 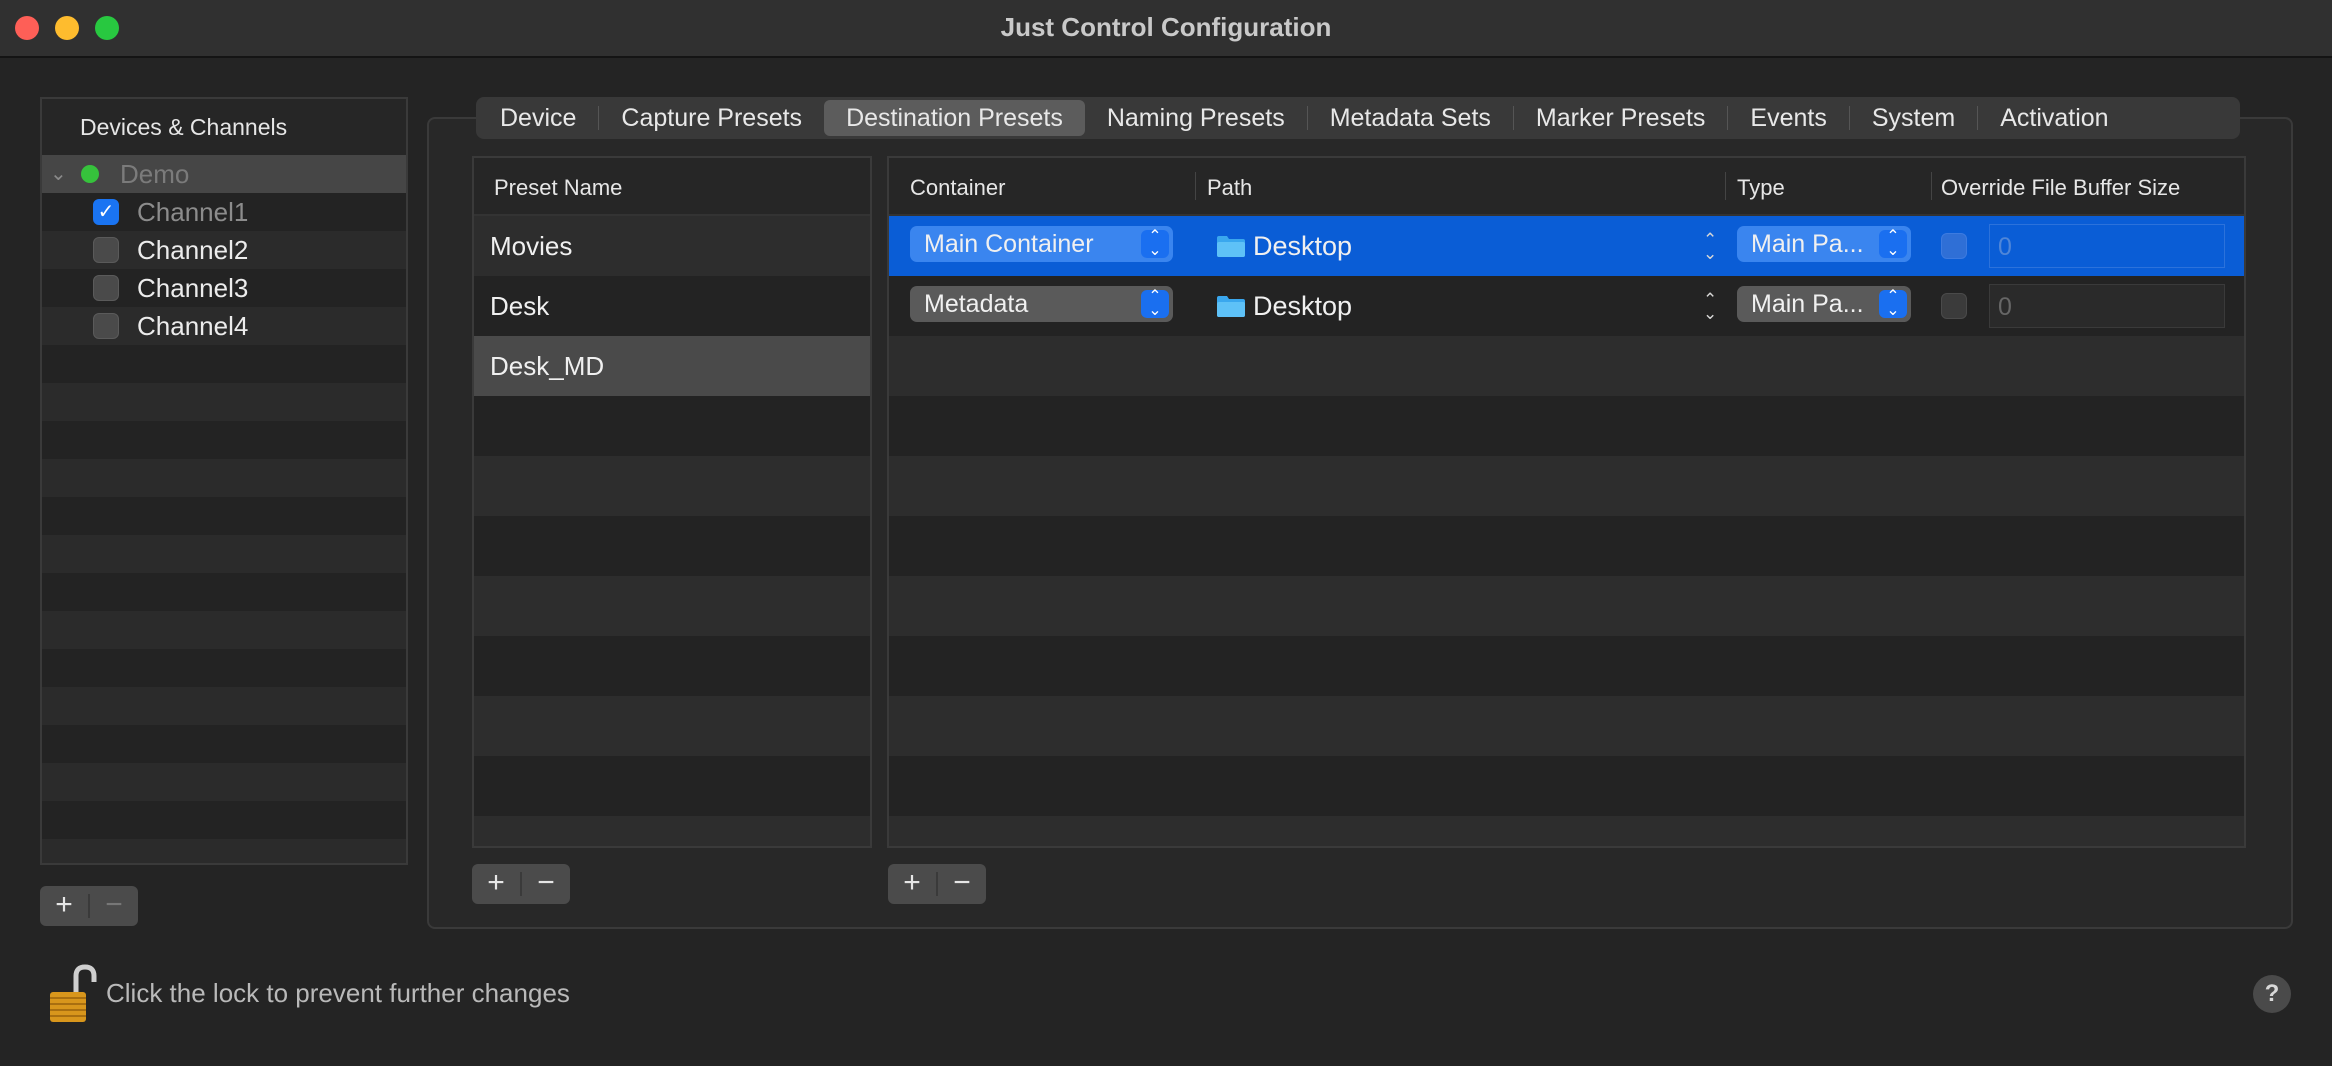 What do you see at coordinates (106, 288) in the screenshot?
I see `channel3-checkbox` at bounding box center [106, 288].